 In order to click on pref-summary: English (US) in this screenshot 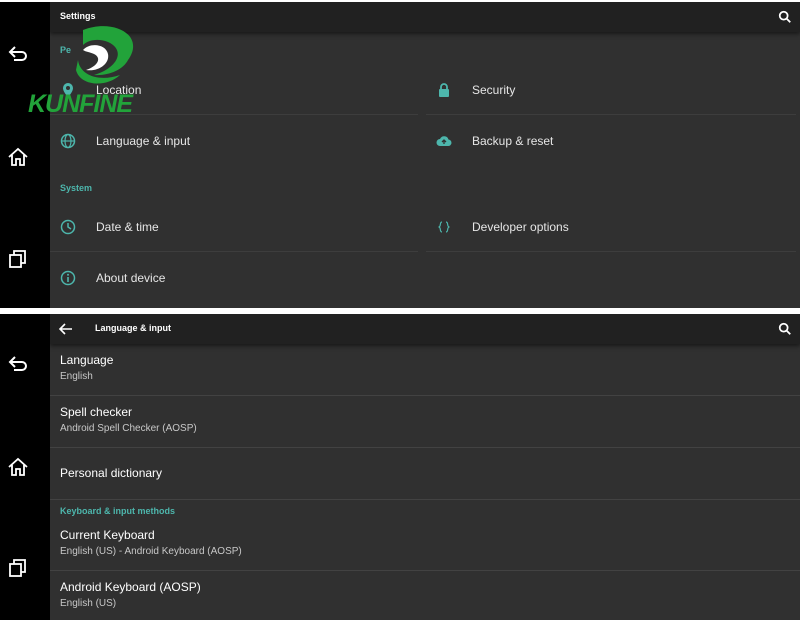, I will do `click(88, 603)`.